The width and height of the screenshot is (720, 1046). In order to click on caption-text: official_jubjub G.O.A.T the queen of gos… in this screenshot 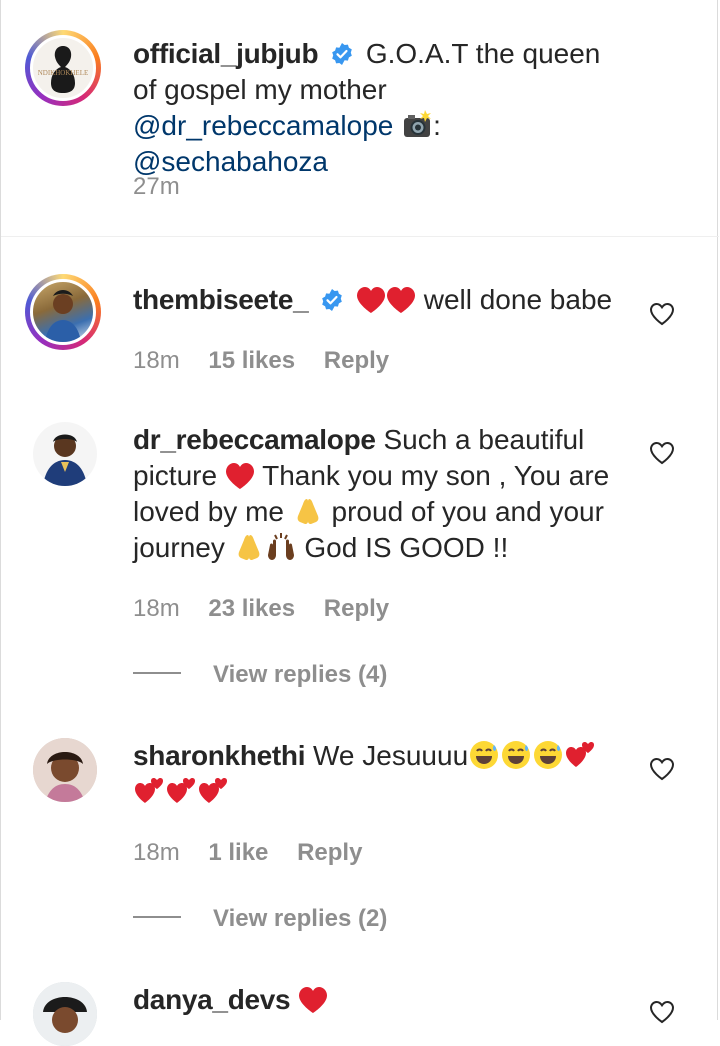, I will do `click(378, 108)`.